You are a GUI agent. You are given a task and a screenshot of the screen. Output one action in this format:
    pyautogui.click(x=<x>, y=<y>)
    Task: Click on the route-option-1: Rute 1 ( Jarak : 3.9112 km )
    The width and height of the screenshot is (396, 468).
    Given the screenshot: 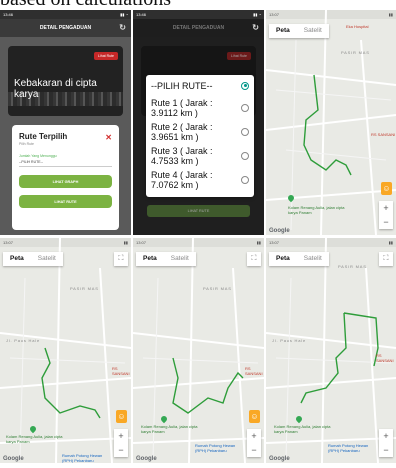 What is the action you would take?
    pyautogui.click(x=200, y=108)
    